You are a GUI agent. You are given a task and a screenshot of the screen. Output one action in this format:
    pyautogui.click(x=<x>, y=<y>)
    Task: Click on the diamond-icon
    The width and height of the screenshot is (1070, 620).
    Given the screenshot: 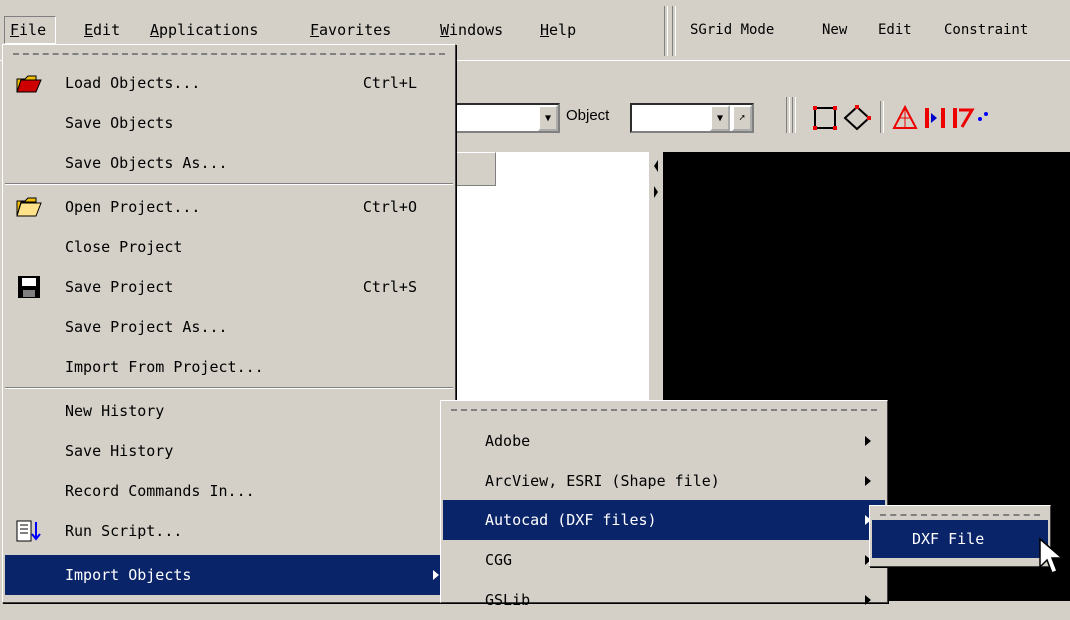 What is the action you would take?
    pyautogui.click(x=857, y=118)
    